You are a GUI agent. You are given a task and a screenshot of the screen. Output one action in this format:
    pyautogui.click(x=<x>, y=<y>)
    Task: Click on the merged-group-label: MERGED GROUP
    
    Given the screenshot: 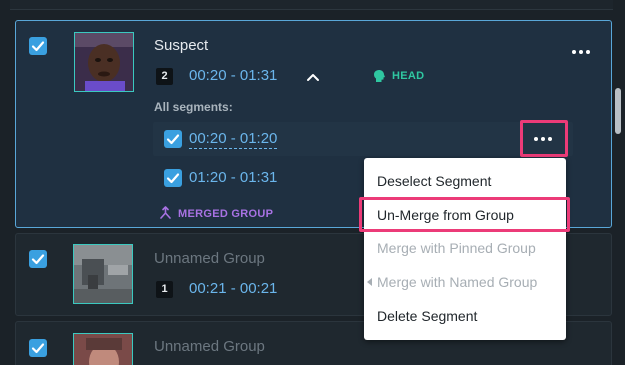 What is the action you would take?
    pyautogui.click(x=226, y=214)
    